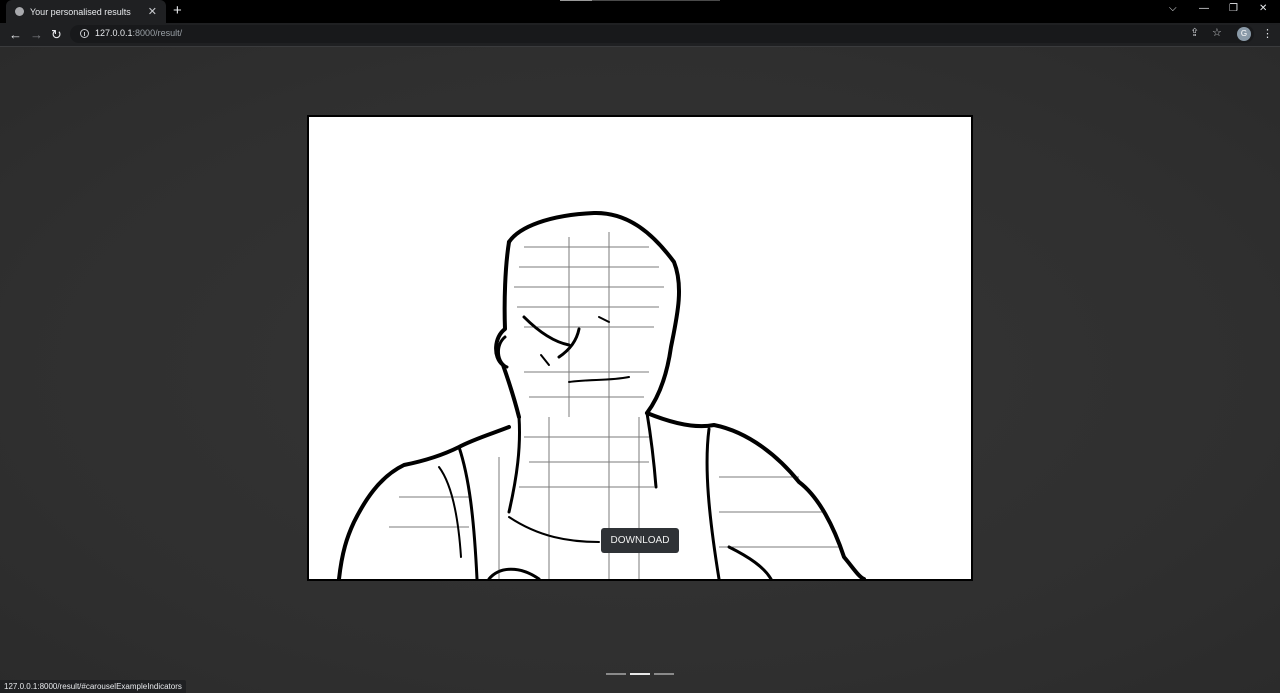 This screenshot has width=1280, height=693. I want to click on menu-icon: ⋮, so click(1267, 33).